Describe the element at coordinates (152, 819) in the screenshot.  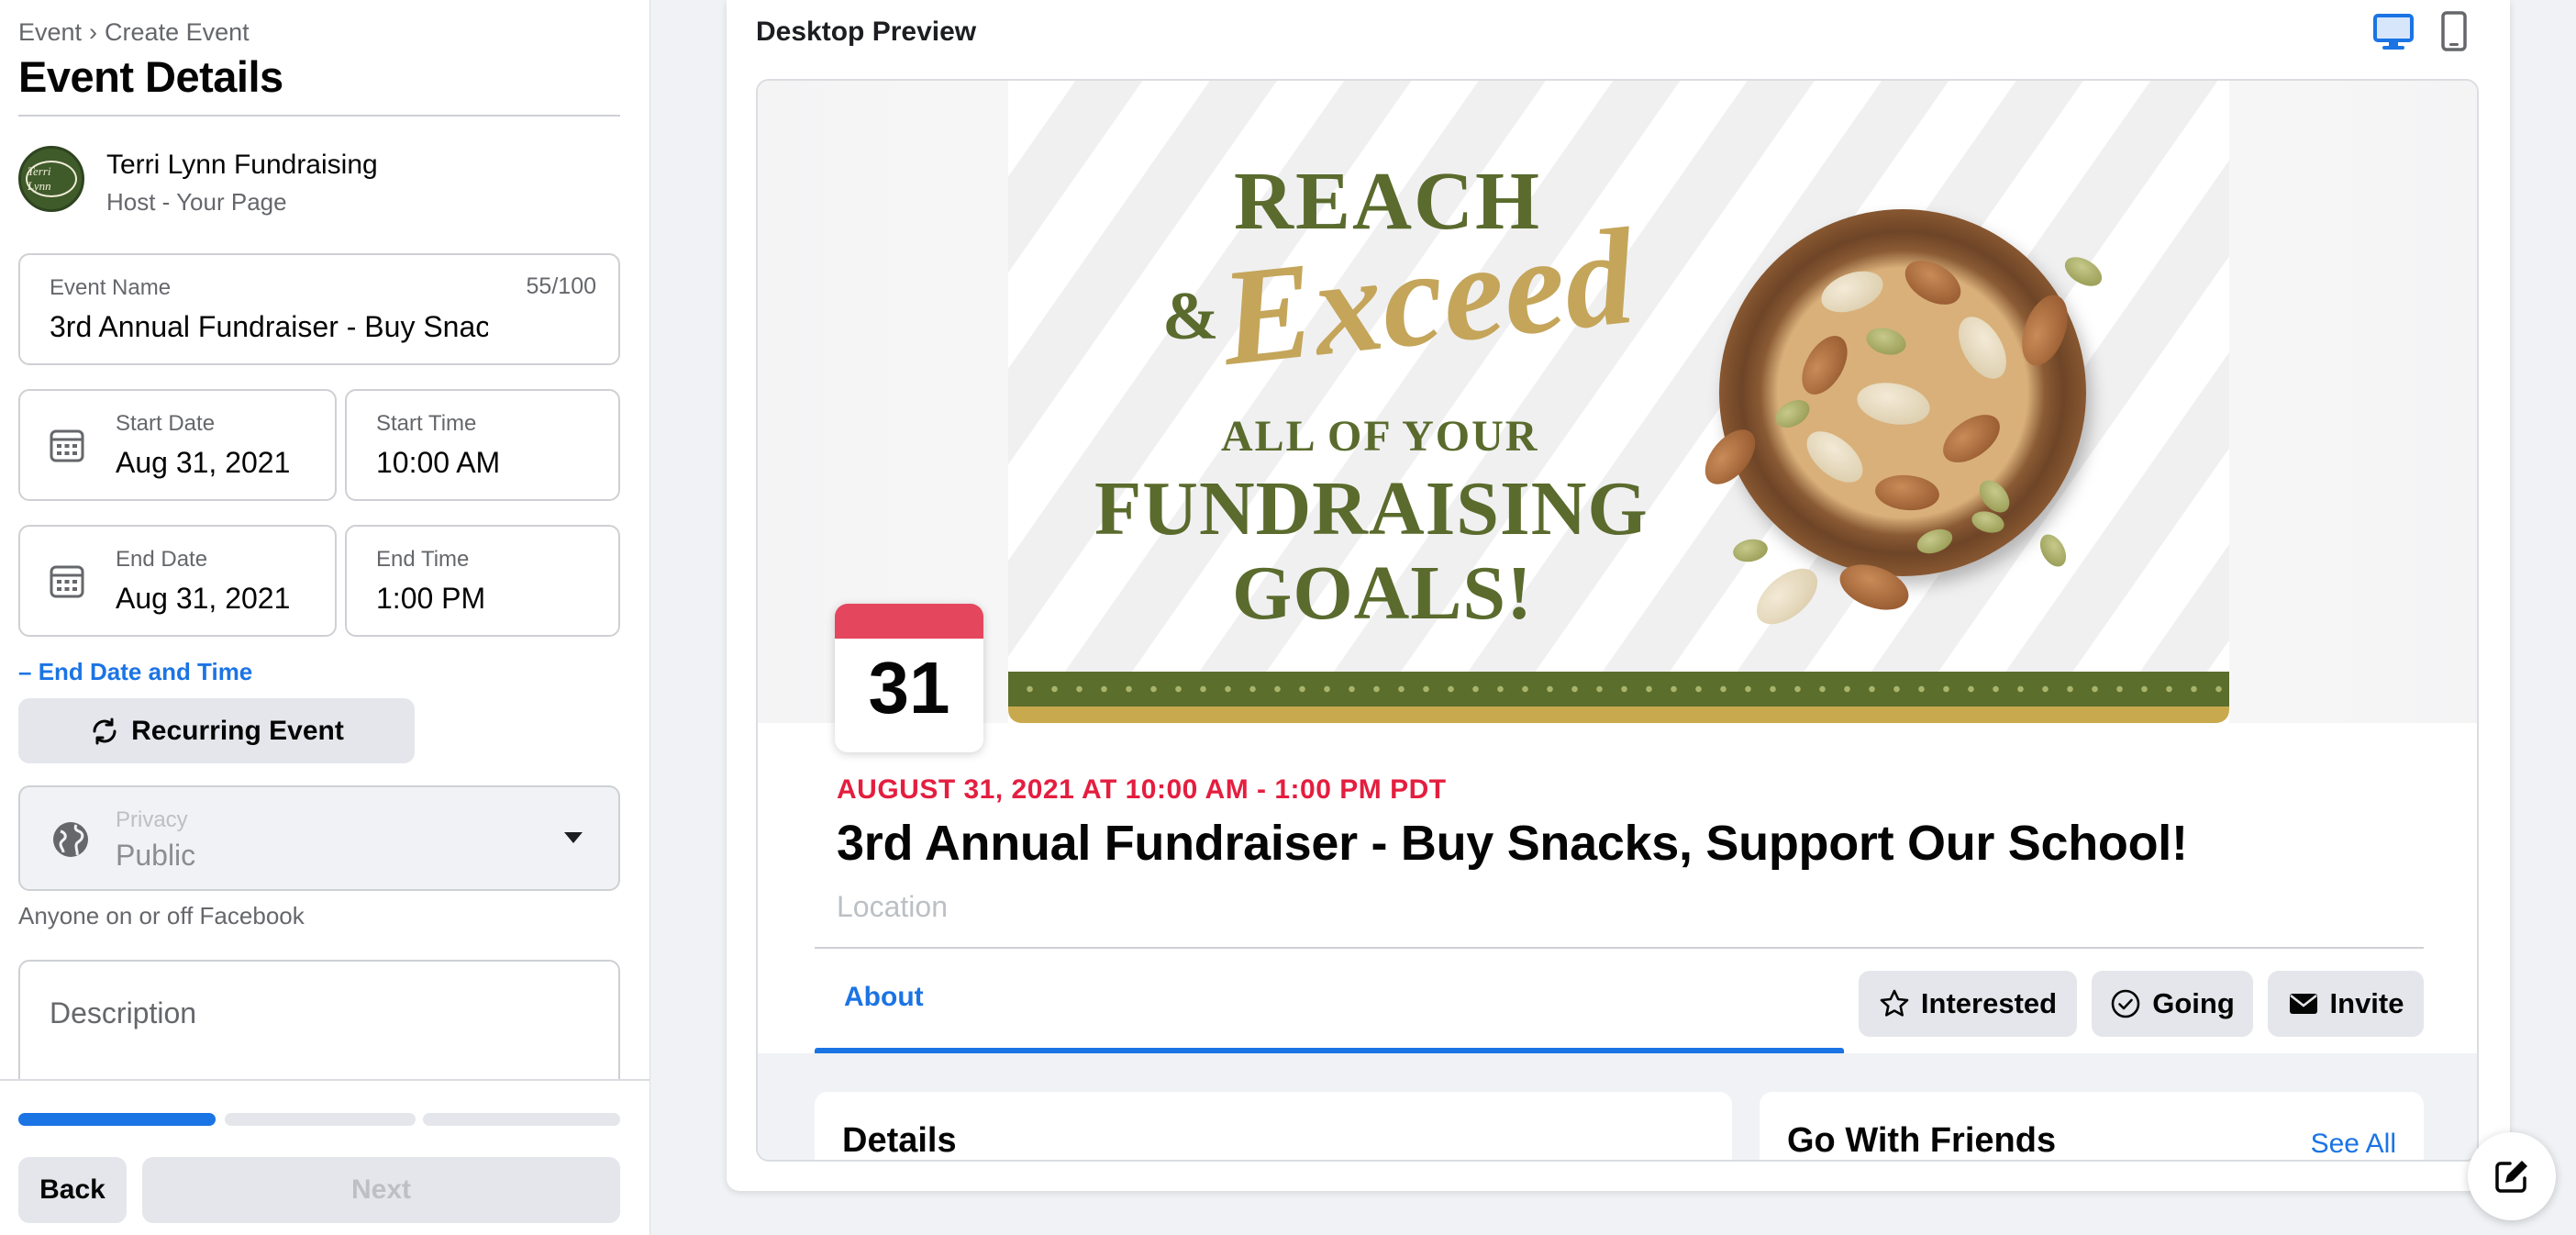
I see `privacy-label: Privacy` at that location.